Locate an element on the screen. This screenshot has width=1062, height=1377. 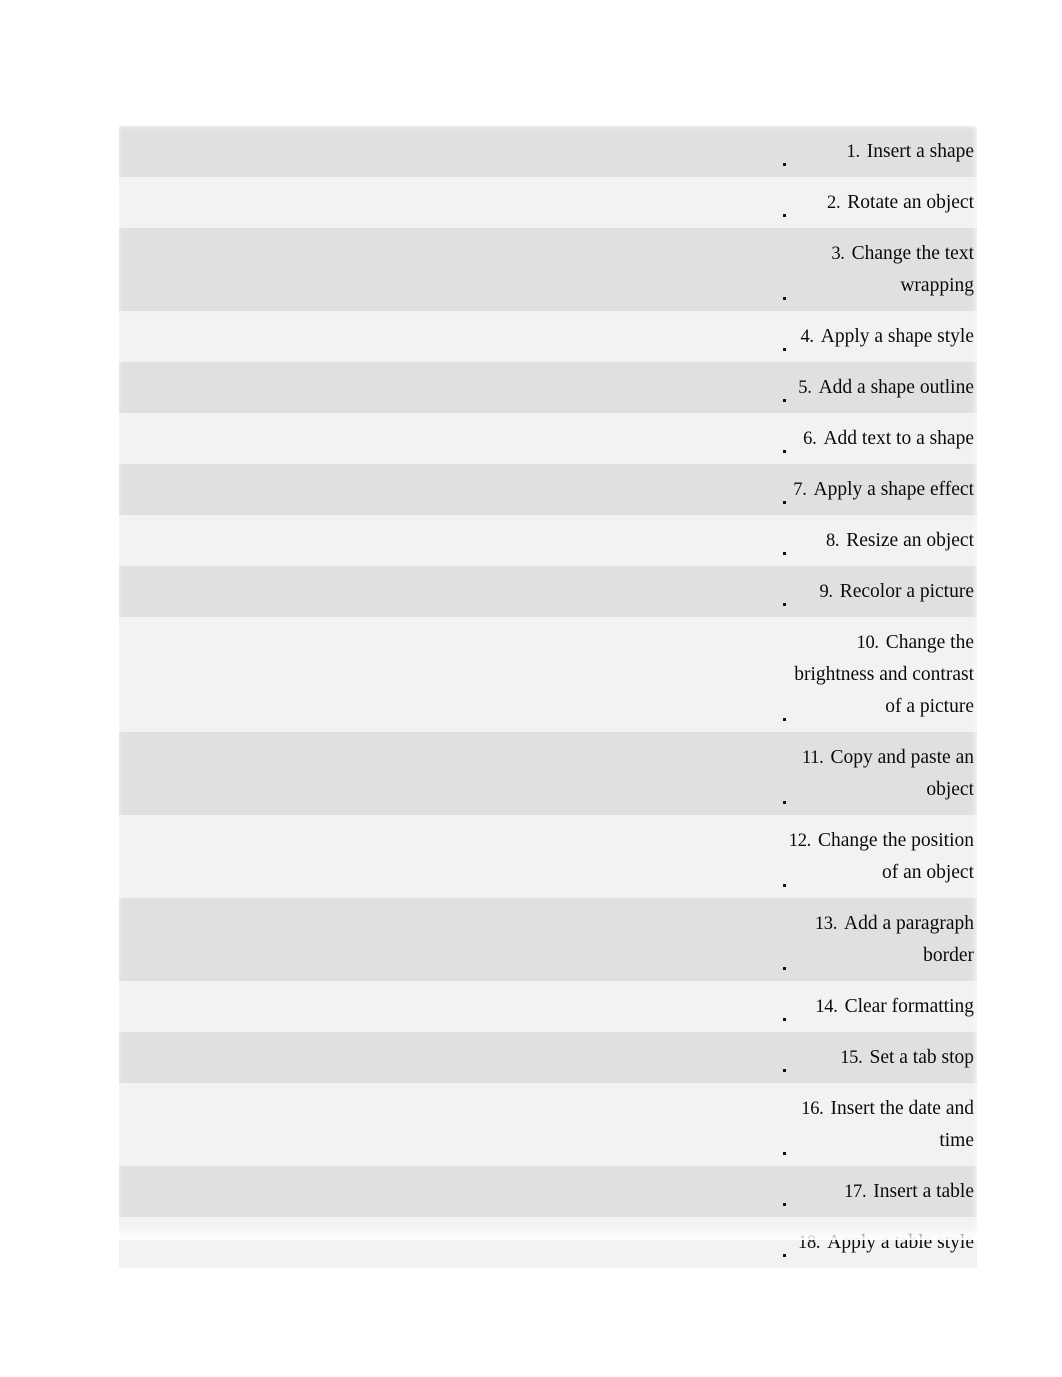
list-item-number: 17. is located at coordinates (855, 1192).